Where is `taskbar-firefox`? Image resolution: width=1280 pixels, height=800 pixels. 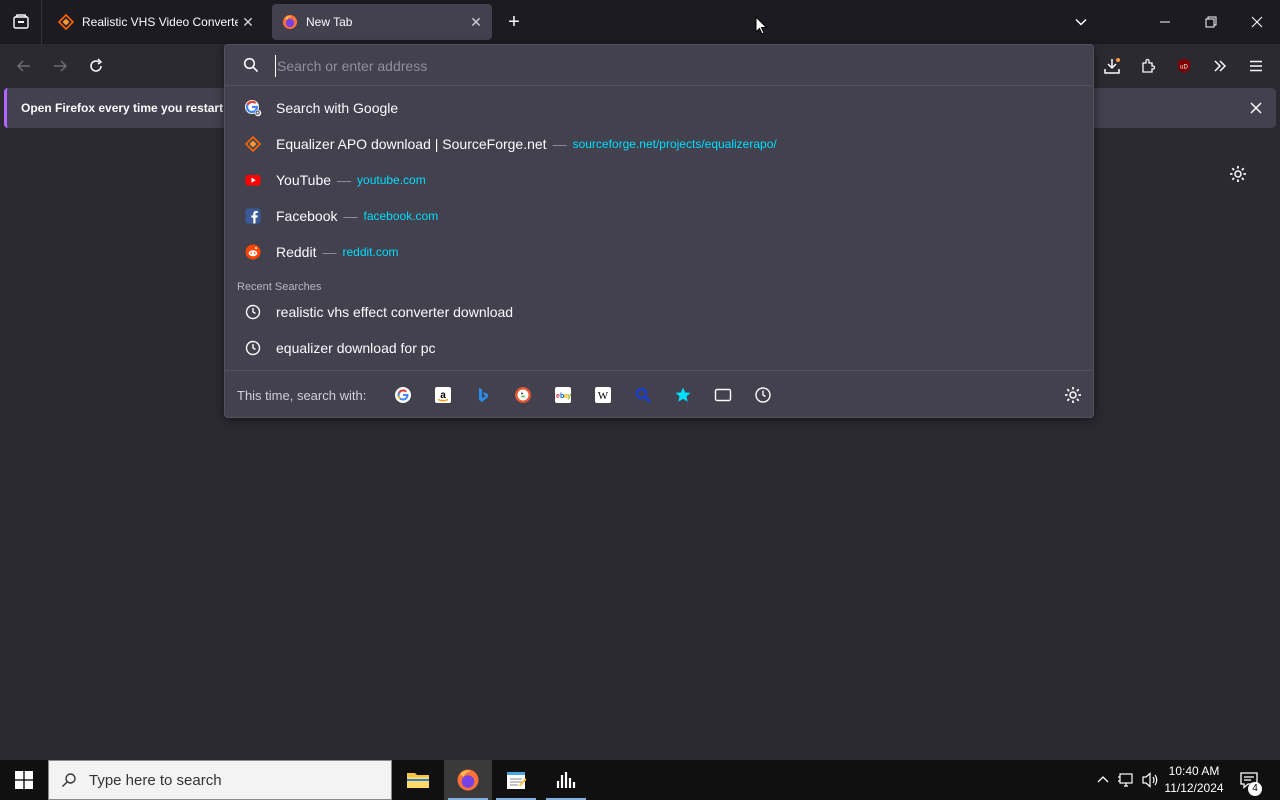 taskbar-firefox is located at coordinates (468, 780).